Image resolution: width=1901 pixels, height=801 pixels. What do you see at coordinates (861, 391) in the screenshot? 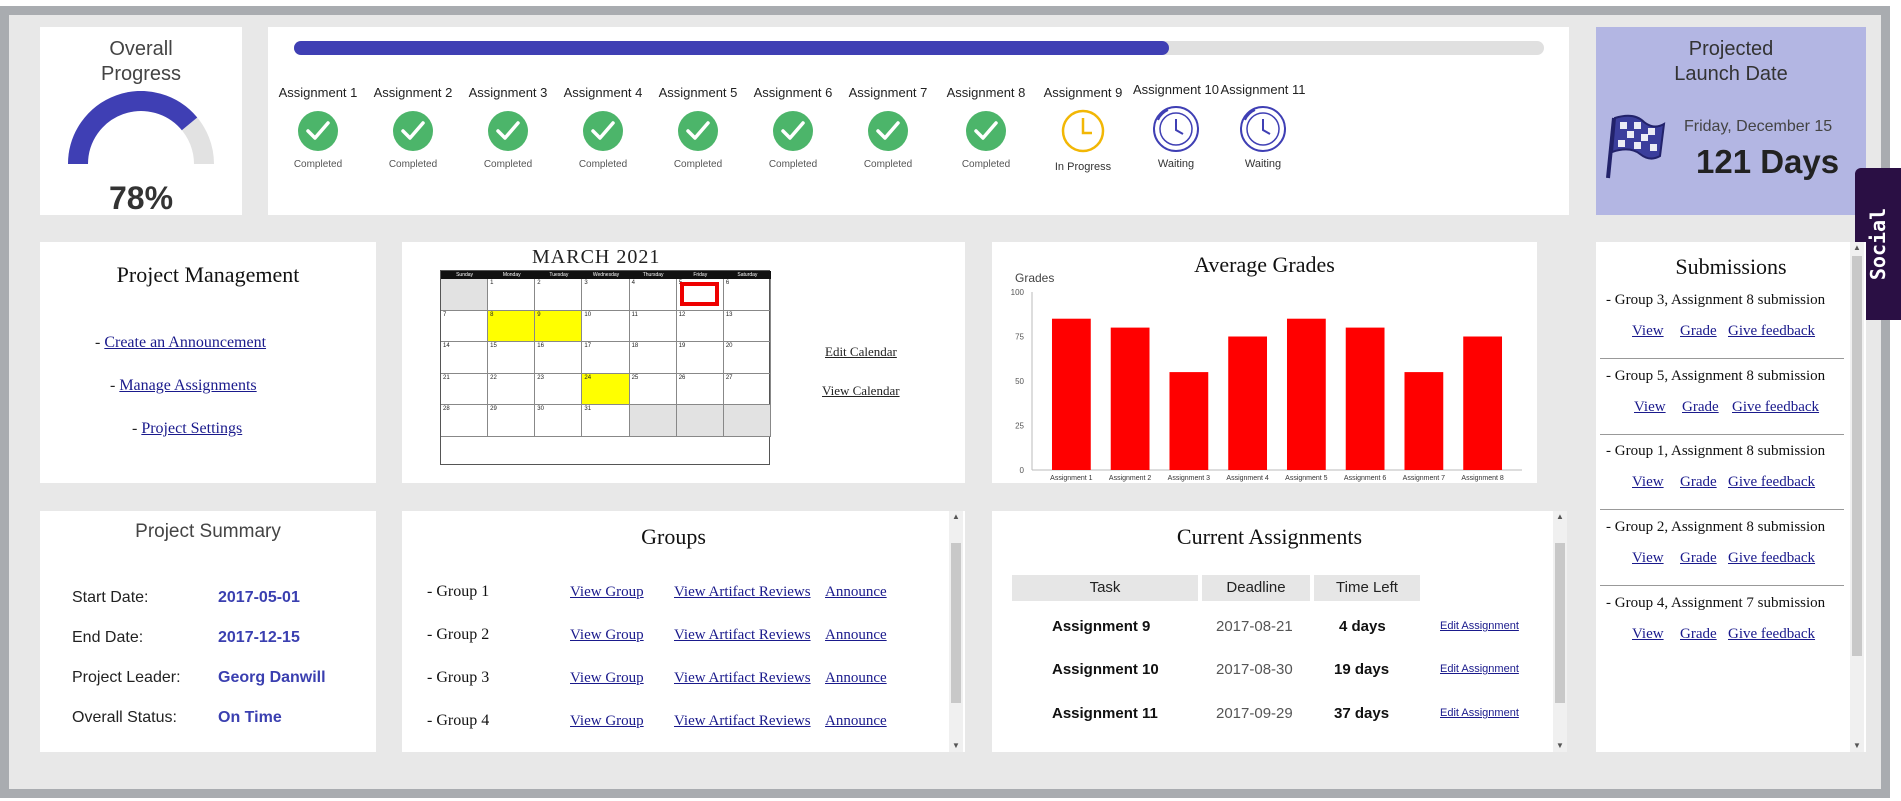
I see `view-calendar-link: View Calendar` at bounding box center [861, 391].